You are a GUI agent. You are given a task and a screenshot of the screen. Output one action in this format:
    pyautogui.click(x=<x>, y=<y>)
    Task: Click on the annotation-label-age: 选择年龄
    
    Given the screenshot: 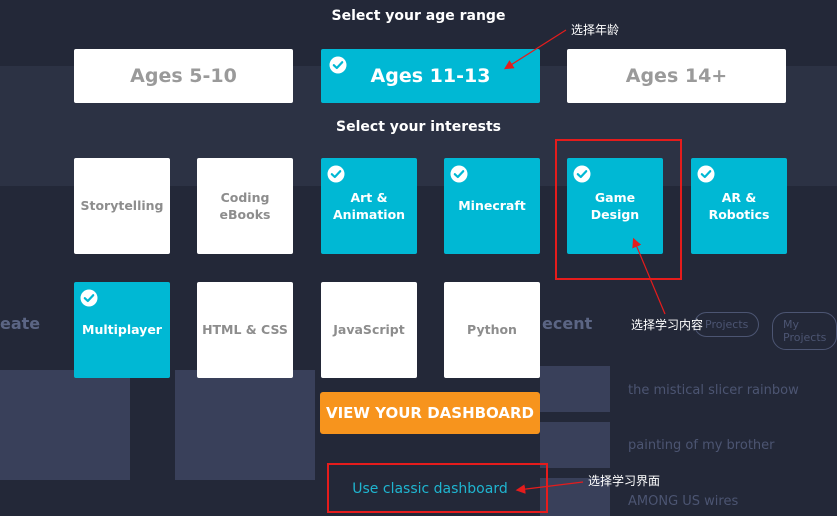 What is the action you would take?
    pyautogui.click(x=595, y=30)
    